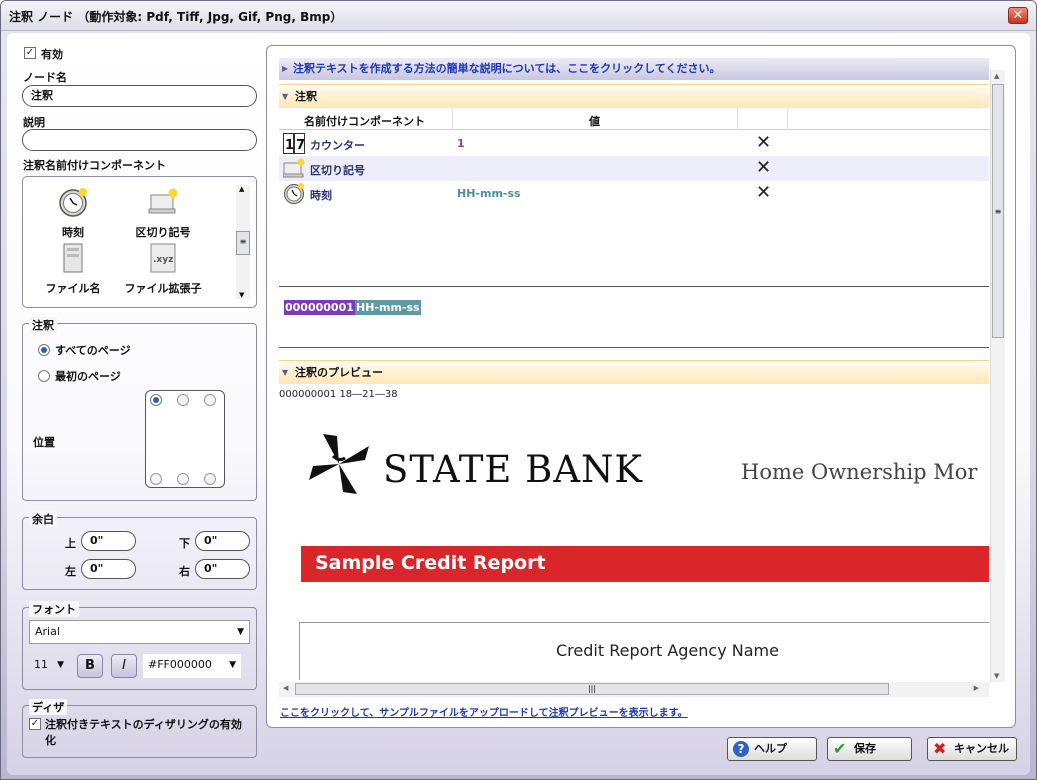  Describe the element at coordinates (73, 288) in the screenshot. I see `component-filename-label: ファイル名` at that location.